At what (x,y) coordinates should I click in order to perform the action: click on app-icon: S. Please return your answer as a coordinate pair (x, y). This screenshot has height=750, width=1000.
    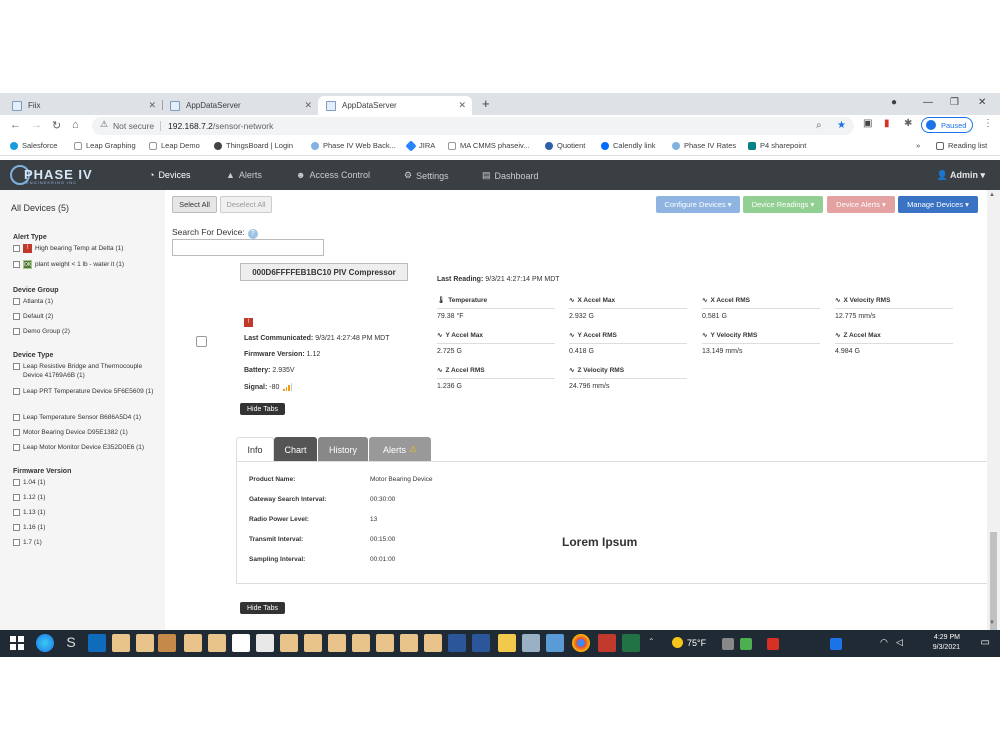
    Looking at the image, I should click on (71, 643).